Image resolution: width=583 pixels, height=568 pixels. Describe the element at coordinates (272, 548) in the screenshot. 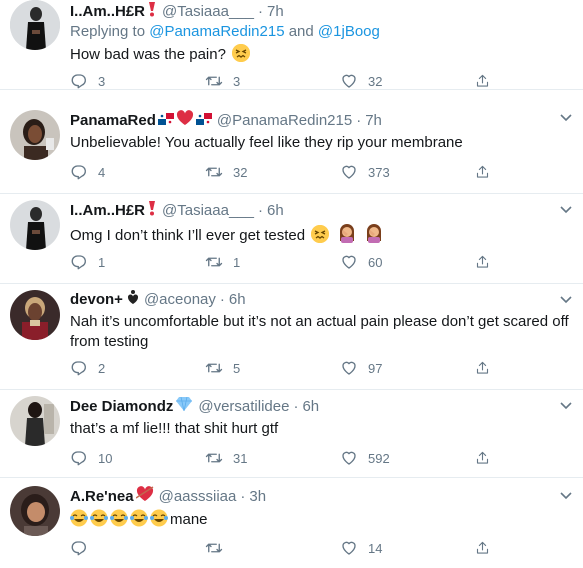

I see `retweet-button` at that location.